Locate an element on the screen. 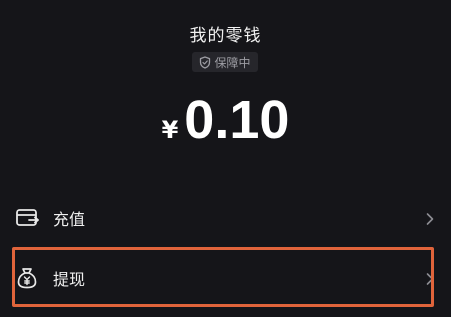  shield-icon is located at coordinates (205, 62).